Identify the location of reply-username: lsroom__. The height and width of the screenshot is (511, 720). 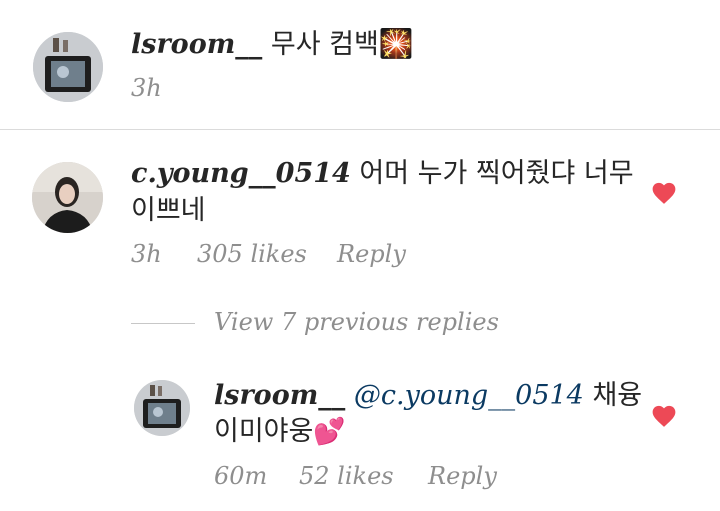
(279, 395).